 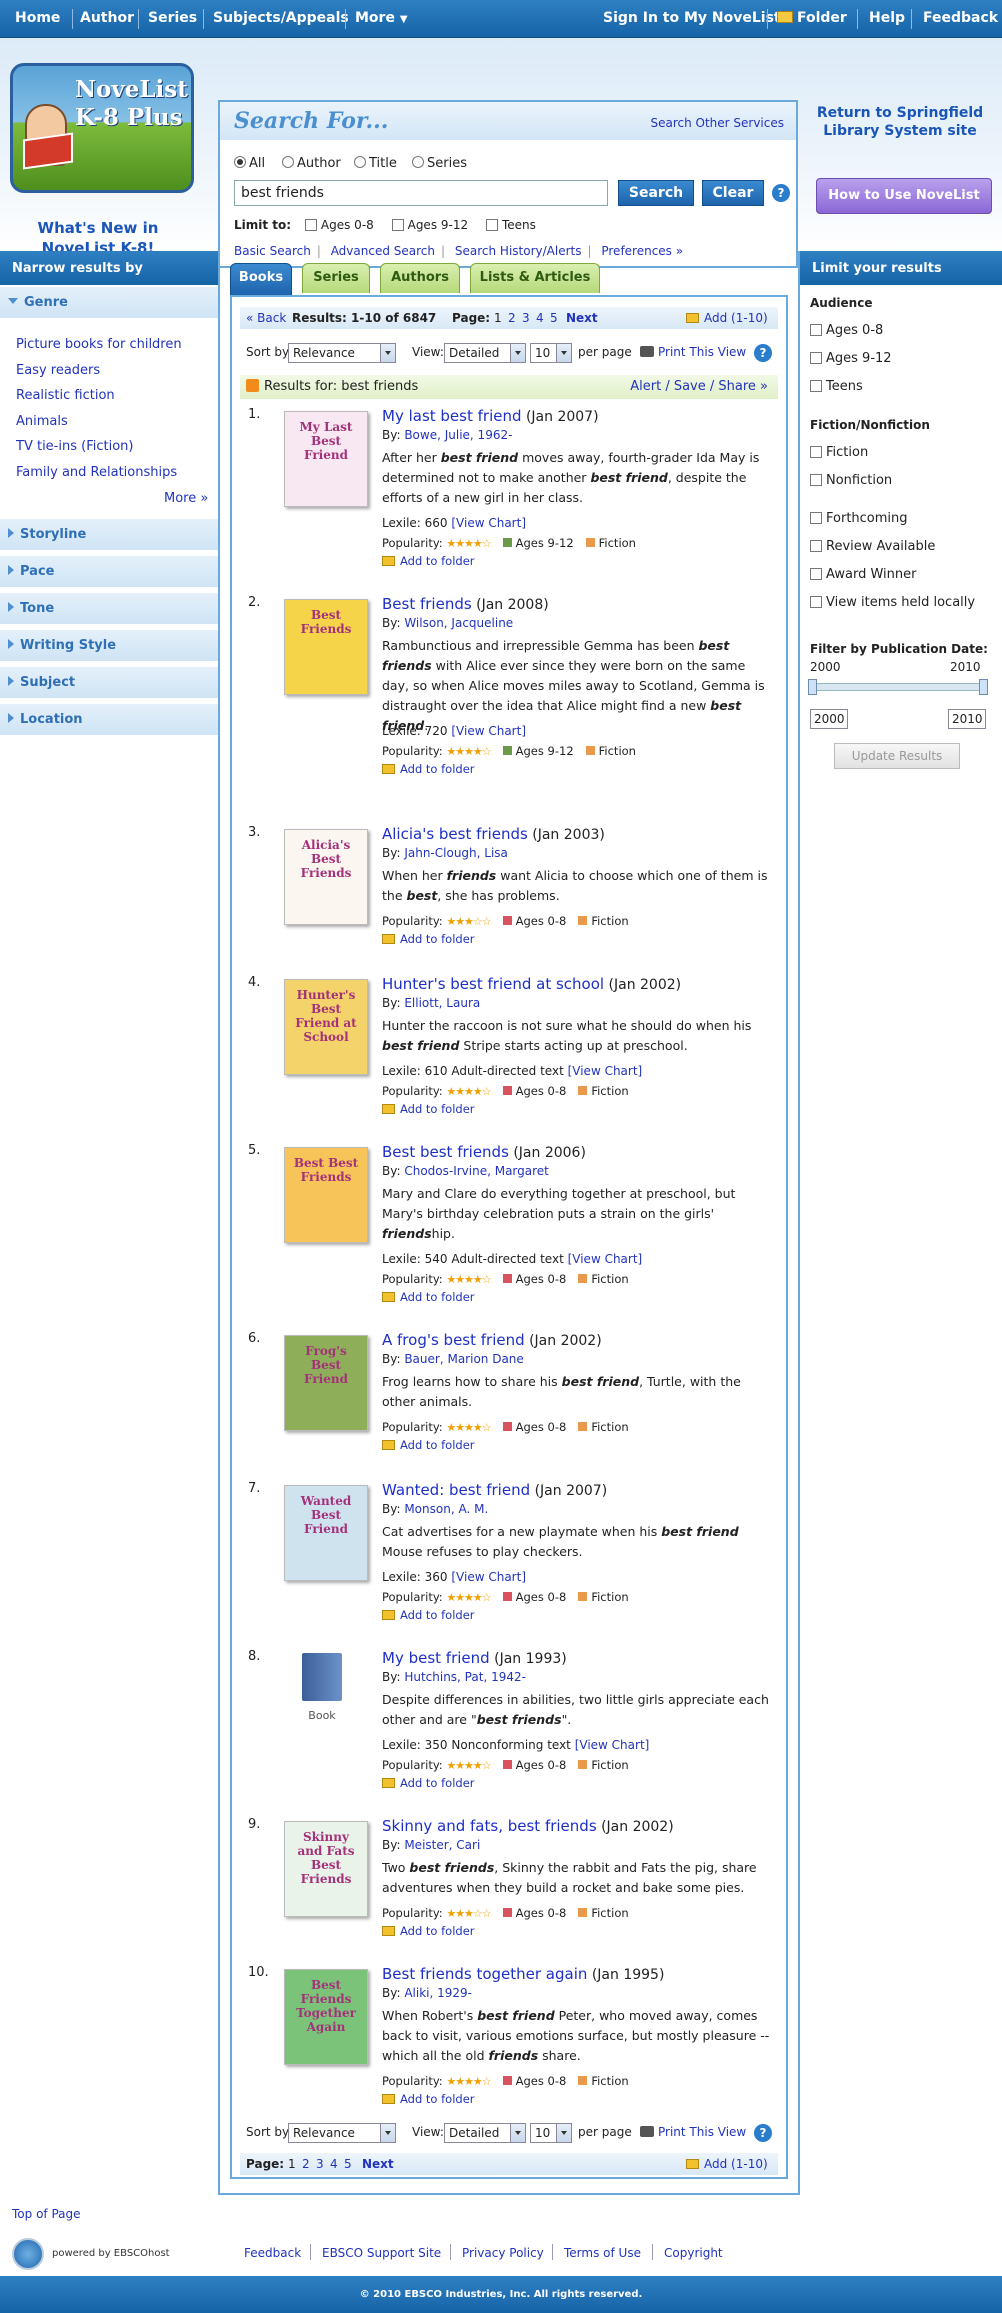 I want to click on result-title-link: Skinny and fats, best friends, so click(x=489, y=1826).